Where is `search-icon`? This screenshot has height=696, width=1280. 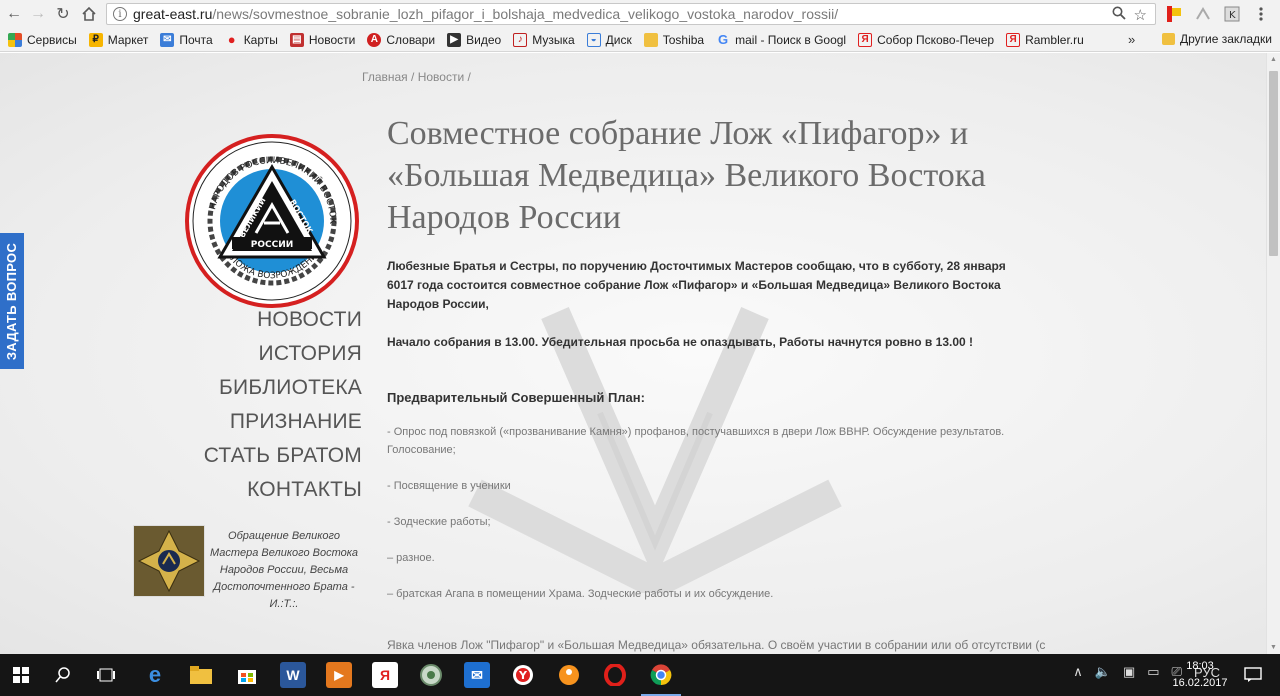 search-icon is located at coordinates (63, 675).